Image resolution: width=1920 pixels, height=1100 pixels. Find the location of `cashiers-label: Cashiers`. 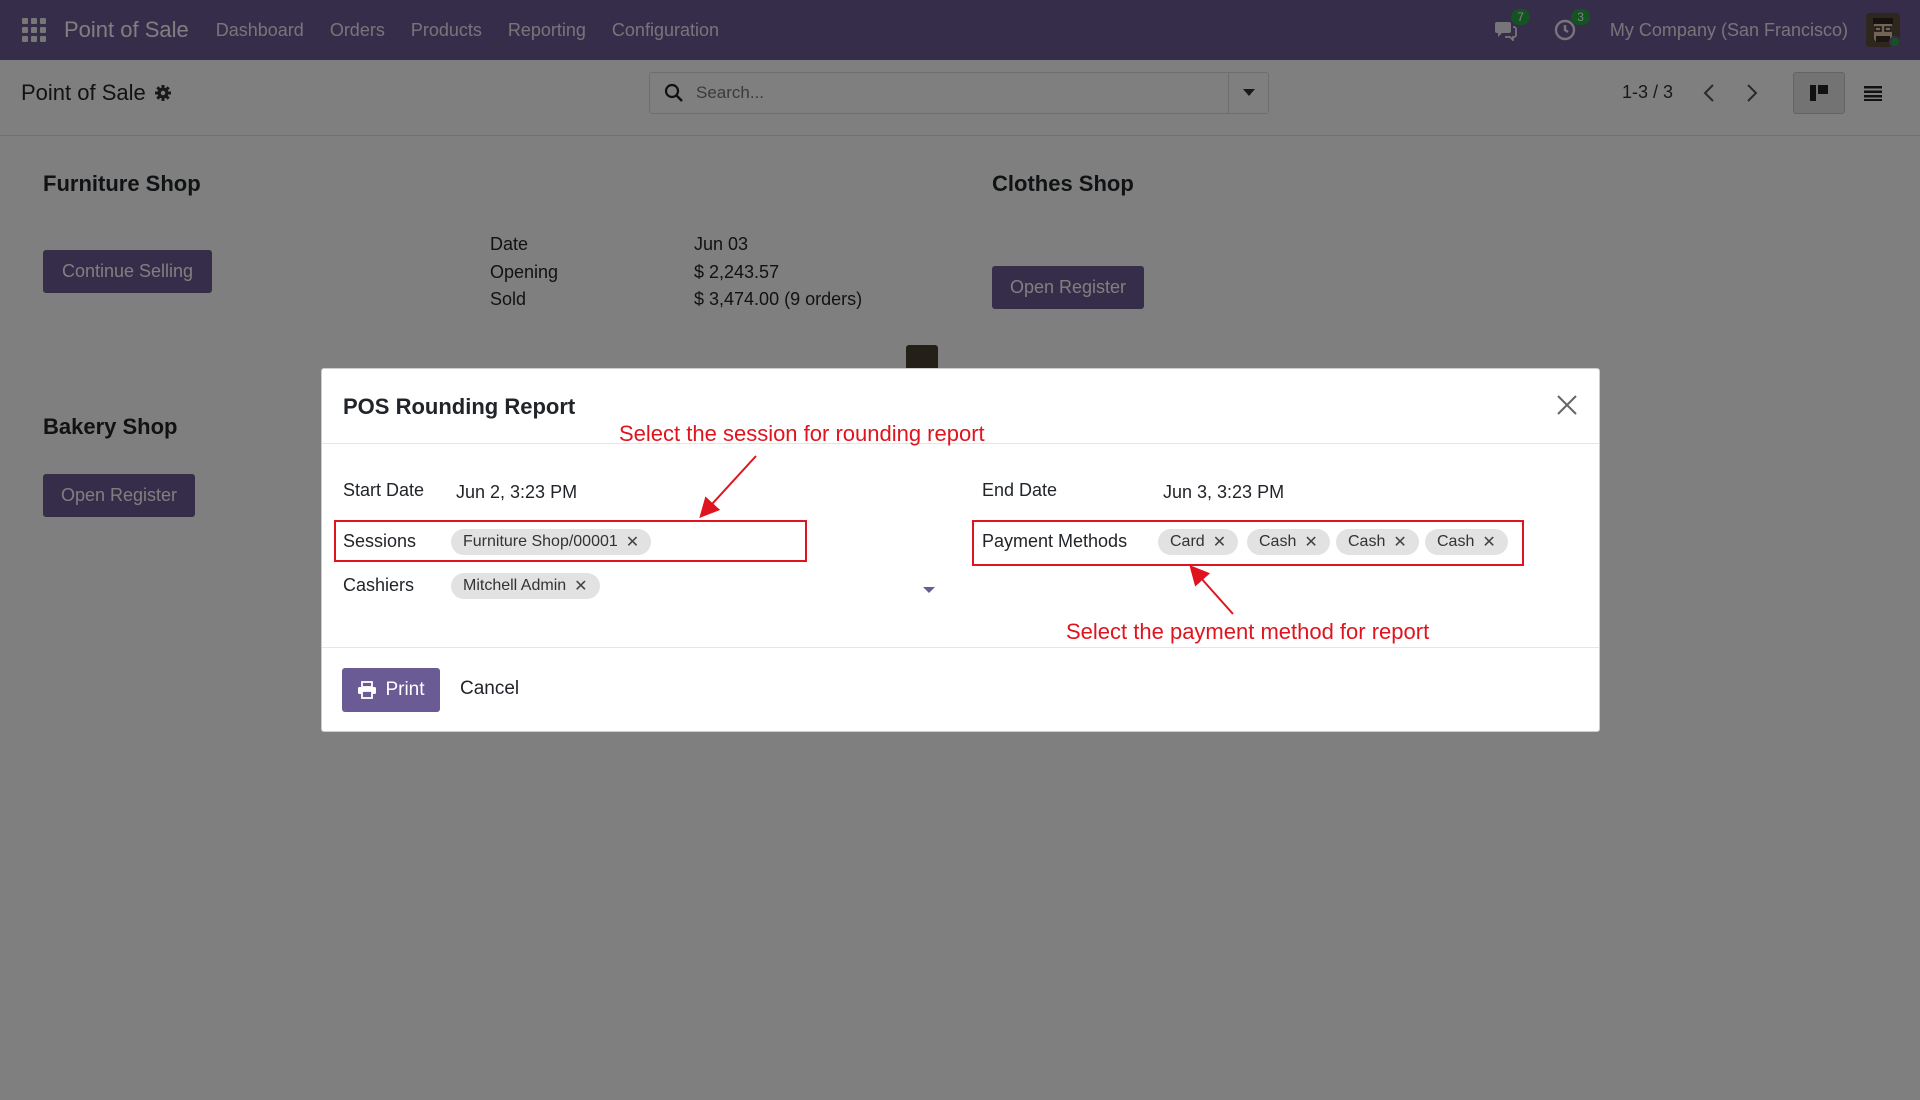

cashiers-label: Cashiers is located at coordinates (379, 585).